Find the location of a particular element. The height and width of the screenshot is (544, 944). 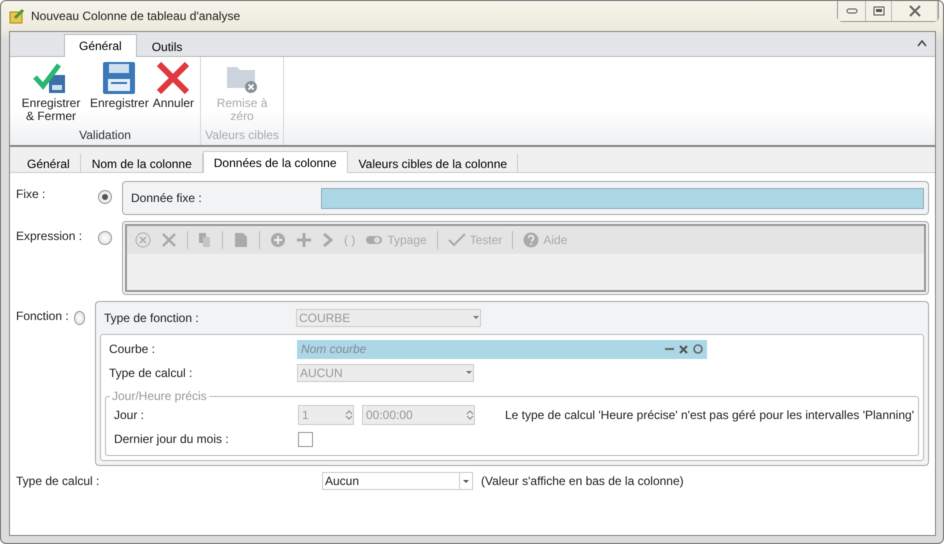

minimize-button is located at coordinates (852, 11).